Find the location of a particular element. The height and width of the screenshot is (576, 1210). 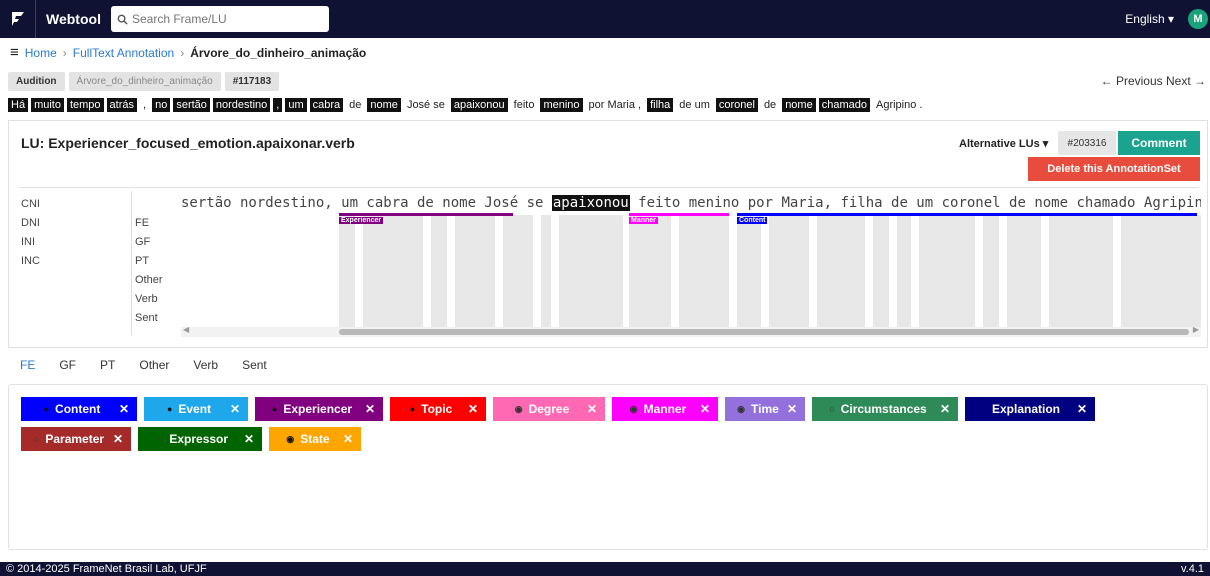

fe-button-event: ● Event ✕ is located at coordinates (196, 409).